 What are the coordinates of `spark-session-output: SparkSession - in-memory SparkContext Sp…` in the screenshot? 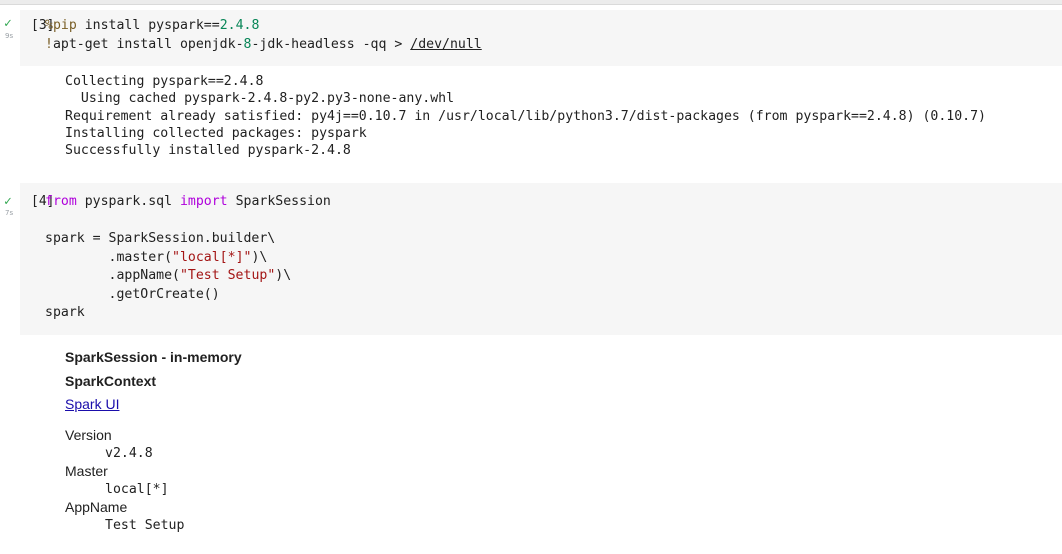 It's located at (265, 449).